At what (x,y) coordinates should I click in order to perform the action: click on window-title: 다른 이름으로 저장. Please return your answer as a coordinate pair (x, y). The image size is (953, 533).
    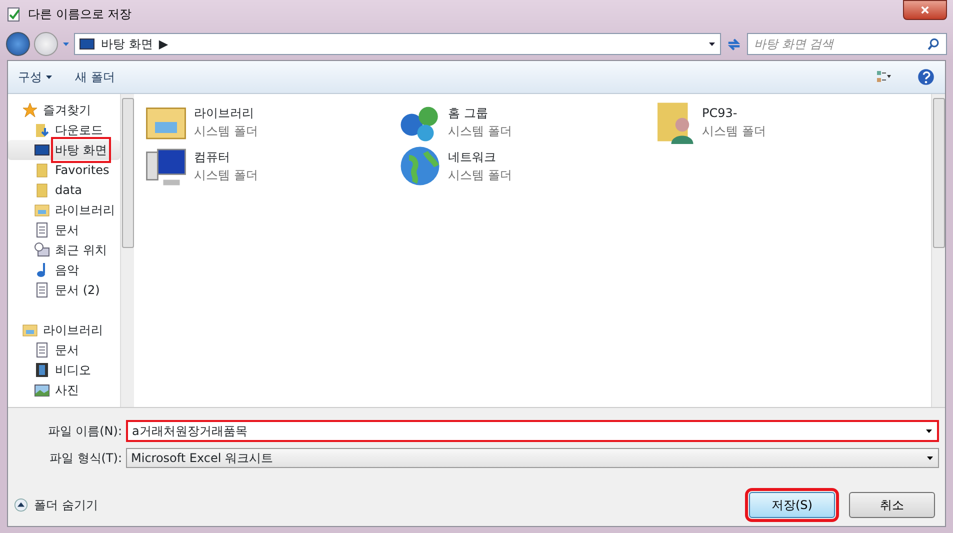
    Looking at the image, I should click on (80, 14).